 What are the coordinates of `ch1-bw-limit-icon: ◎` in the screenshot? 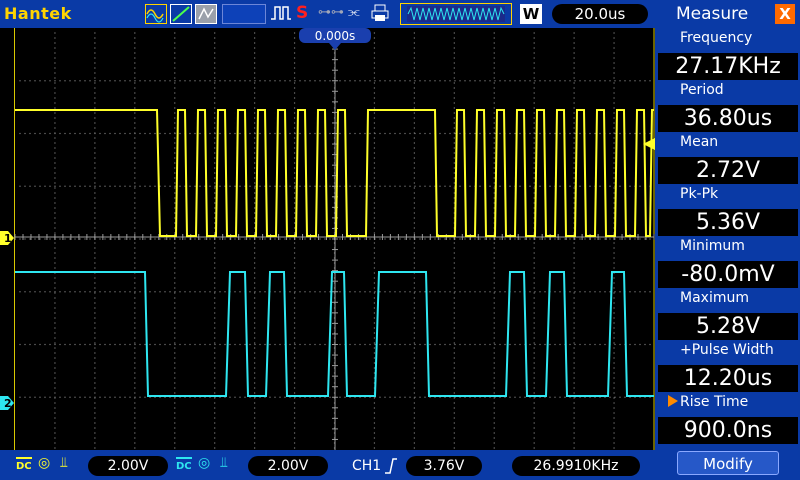 It's located at (44, 463).